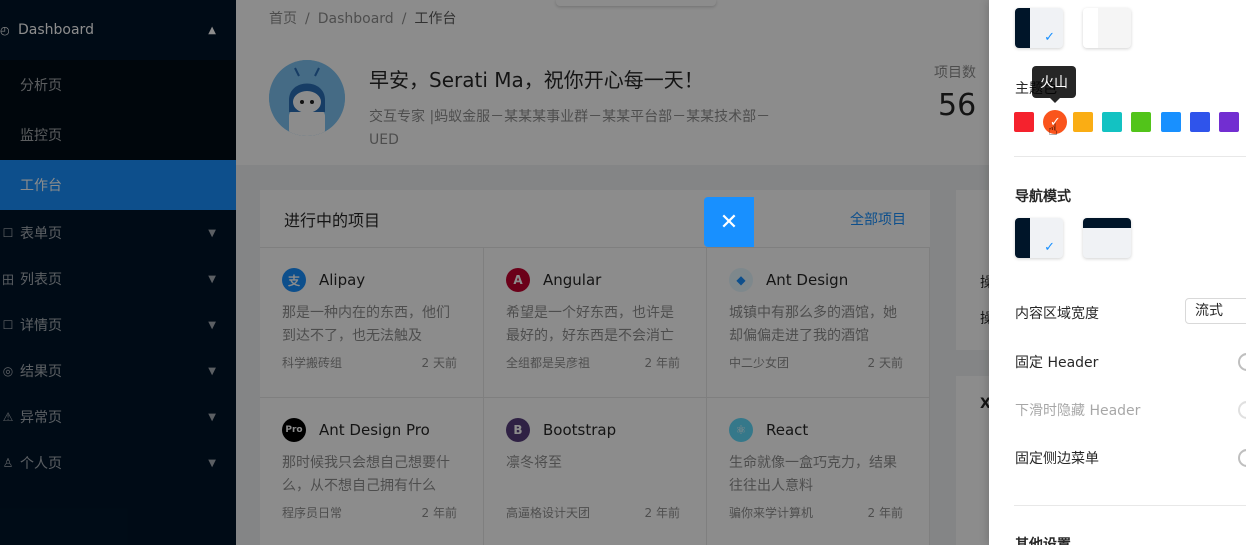 This screenshot has height=545, width=1246. What do you see at coordinates (548, 362) in the screenshot?
I see `project-group: 全组都是吴彦祖` at bounding box center [548, 362].